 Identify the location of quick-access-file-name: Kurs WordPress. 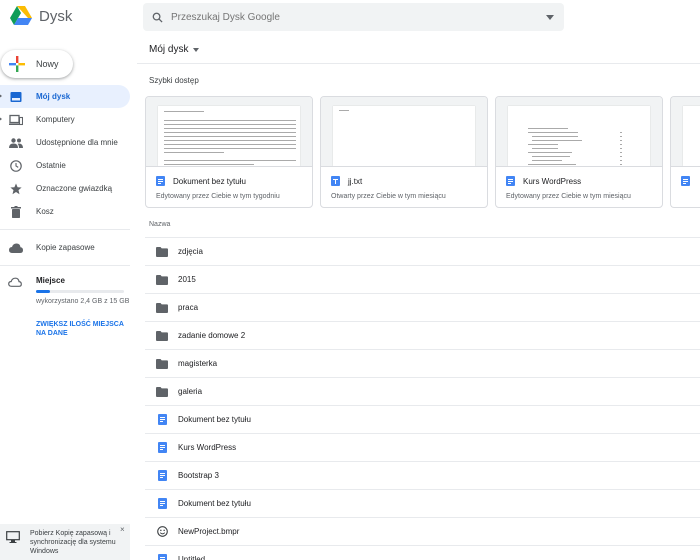
(552, 181).